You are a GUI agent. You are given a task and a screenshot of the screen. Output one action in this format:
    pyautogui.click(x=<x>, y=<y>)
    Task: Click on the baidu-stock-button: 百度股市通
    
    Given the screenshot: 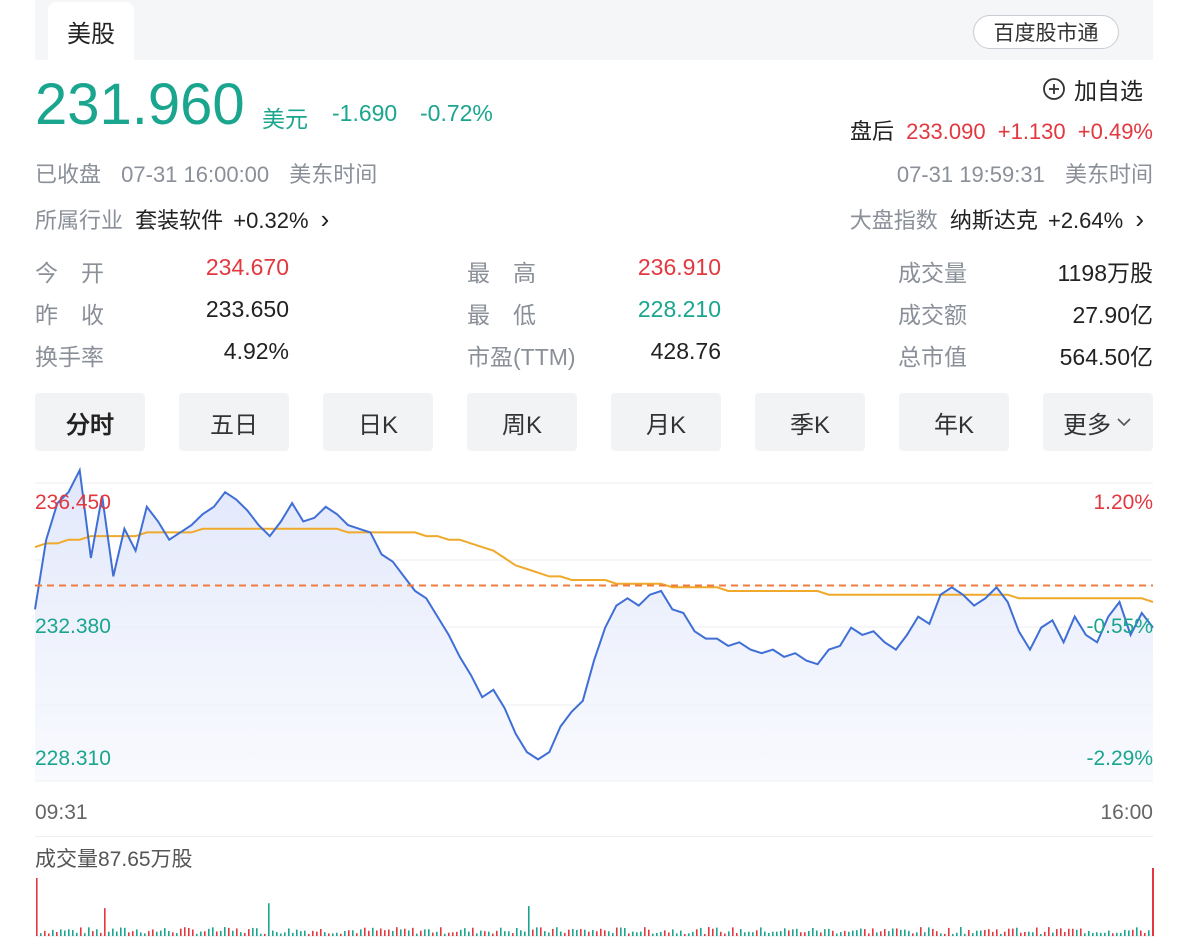 What is the action you would take?
    pyautogui.click(x=1046, y=32)
    